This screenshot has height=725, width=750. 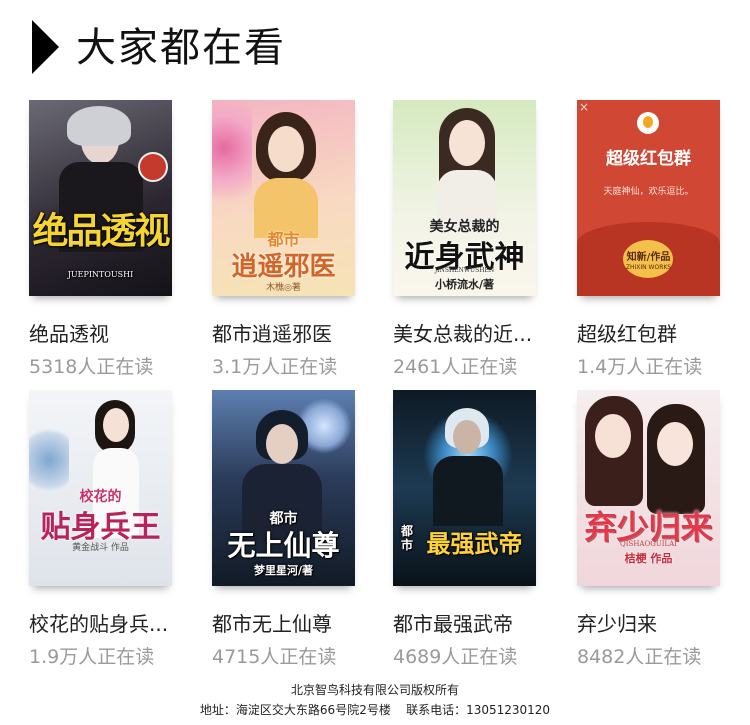 What do you see at coordinates (648, 159) in the screenshot?
I see `cover-title: 超级红包群` at bounding box center [648, 159].